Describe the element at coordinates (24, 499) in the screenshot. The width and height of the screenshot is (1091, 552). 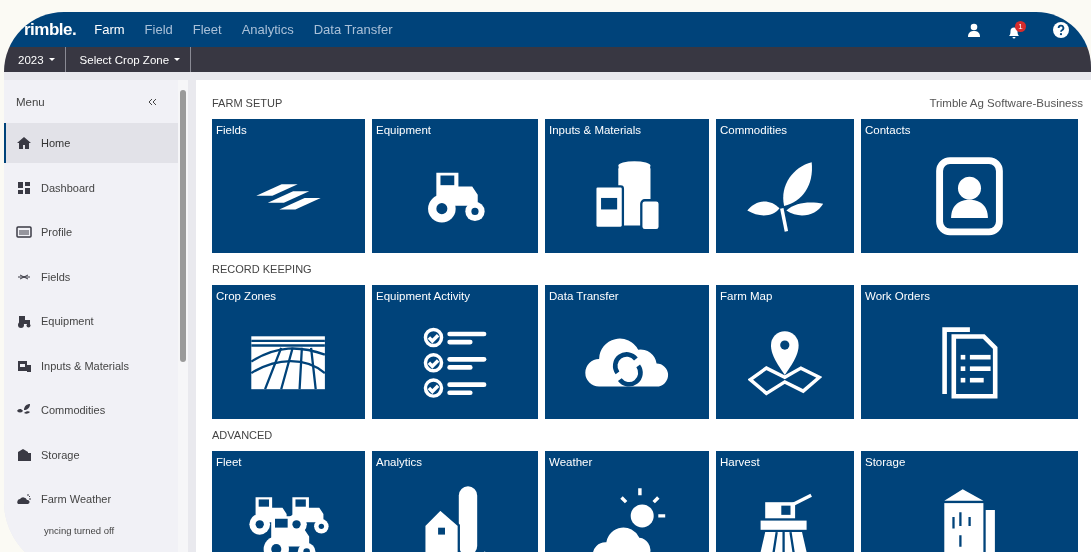
I see `cloud-sun-icon` at that location.